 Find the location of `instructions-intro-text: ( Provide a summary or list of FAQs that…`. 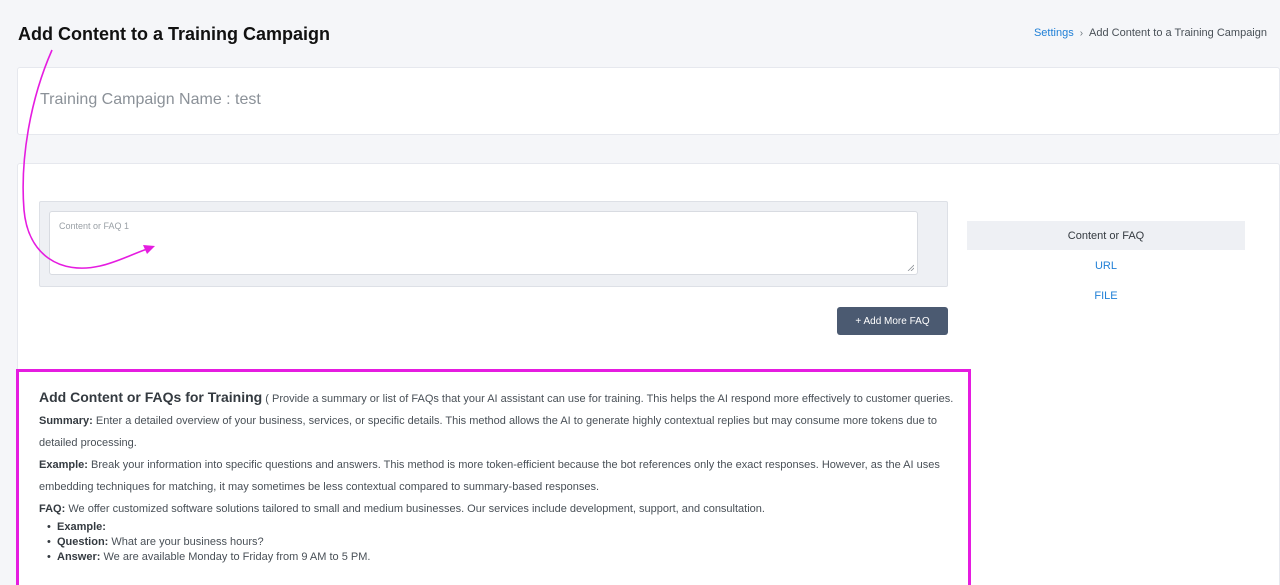

instructions-intro-text: ( Provide a summary or list of FAQs that… is located at coordinates (609, 399).